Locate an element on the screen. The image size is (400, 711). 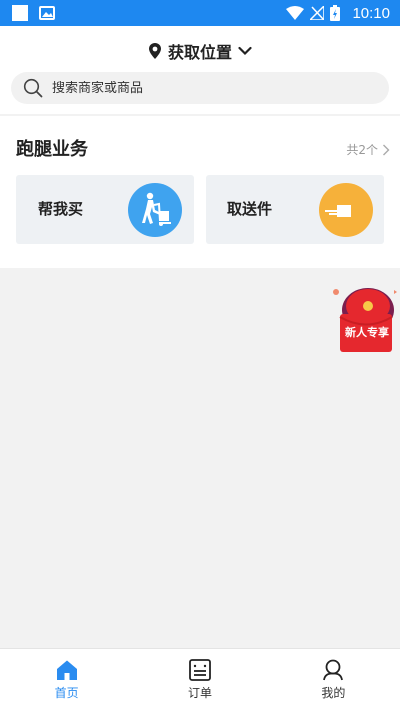
wifi-icon is located at coordinates (295, 13).